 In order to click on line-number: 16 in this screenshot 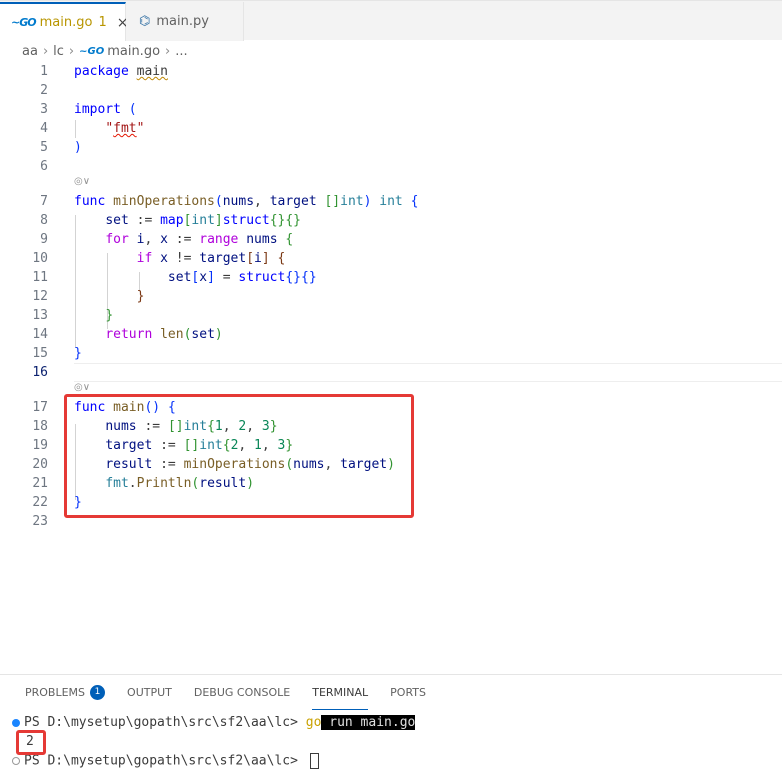, I will do `click(40, 372)`.